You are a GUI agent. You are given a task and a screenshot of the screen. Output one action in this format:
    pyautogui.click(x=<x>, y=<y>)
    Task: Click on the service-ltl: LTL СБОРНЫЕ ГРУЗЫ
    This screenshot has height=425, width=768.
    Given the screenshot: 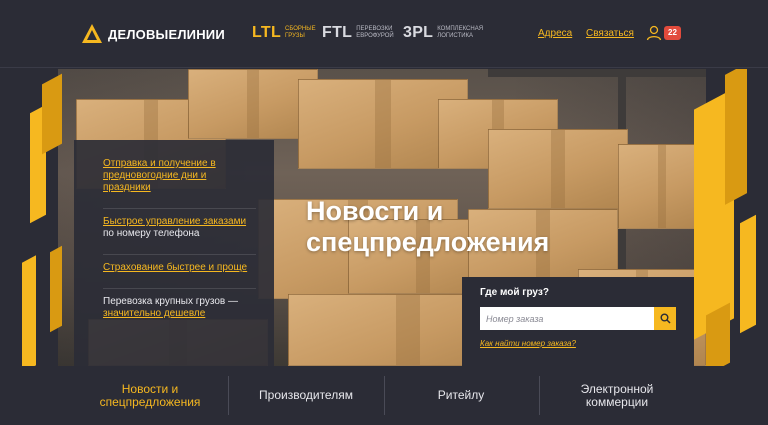 What is the action you would take?
    pyautogui.click(x=292, y=33)
    